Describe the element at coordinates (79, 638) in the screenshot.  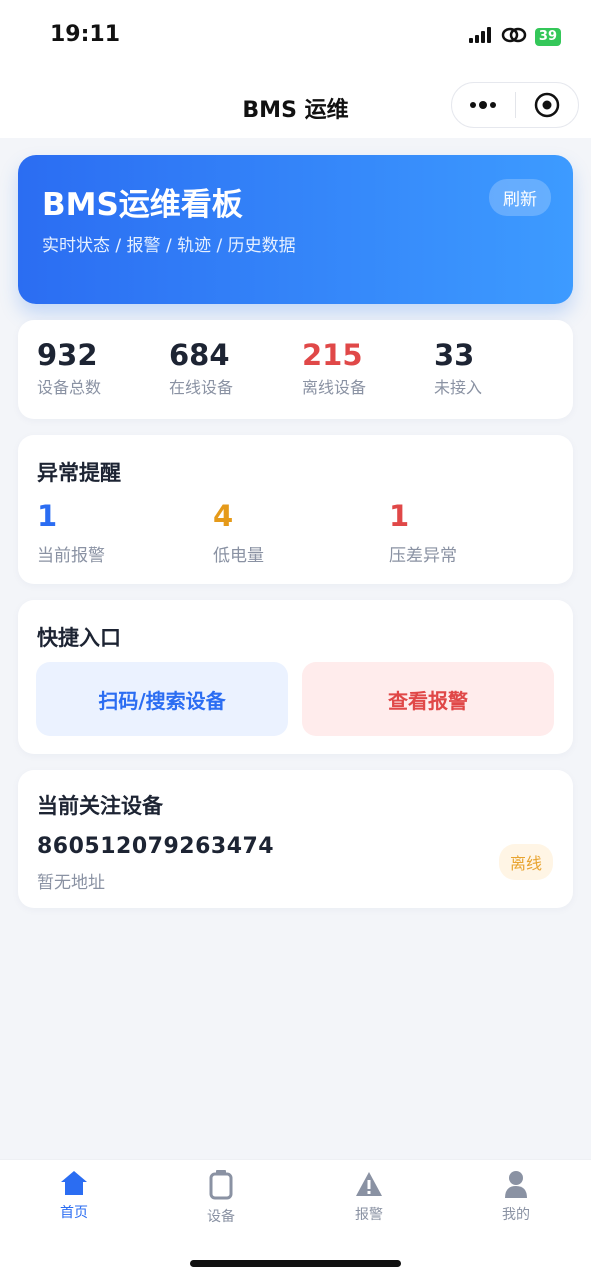
I see `quick-entry-title: 快捷入口` at that location.